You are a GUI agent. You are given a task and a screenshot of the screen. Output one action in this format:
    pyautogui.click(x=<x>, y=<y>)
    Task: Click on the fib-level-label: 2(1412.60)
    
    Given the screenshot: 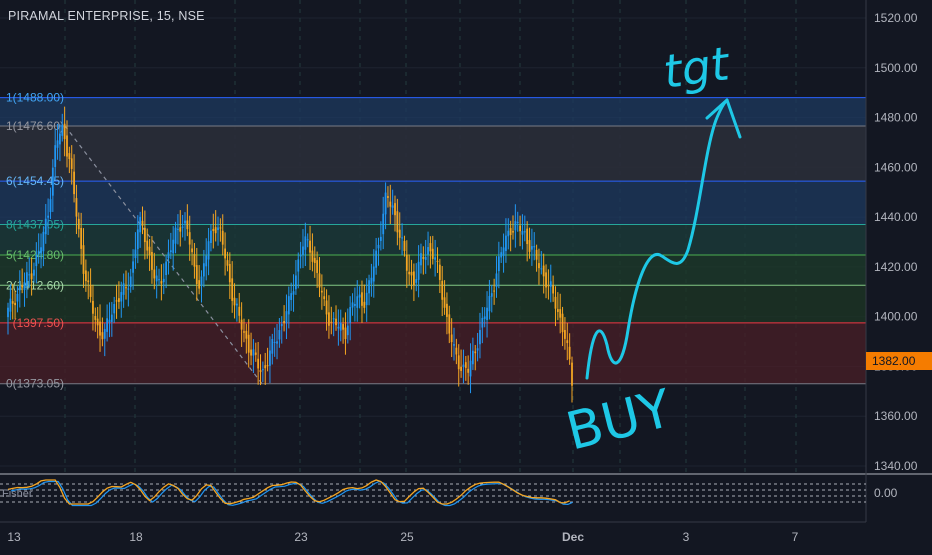 What is the action you would take?
    pyautogui.click(x=35, y=285)
    